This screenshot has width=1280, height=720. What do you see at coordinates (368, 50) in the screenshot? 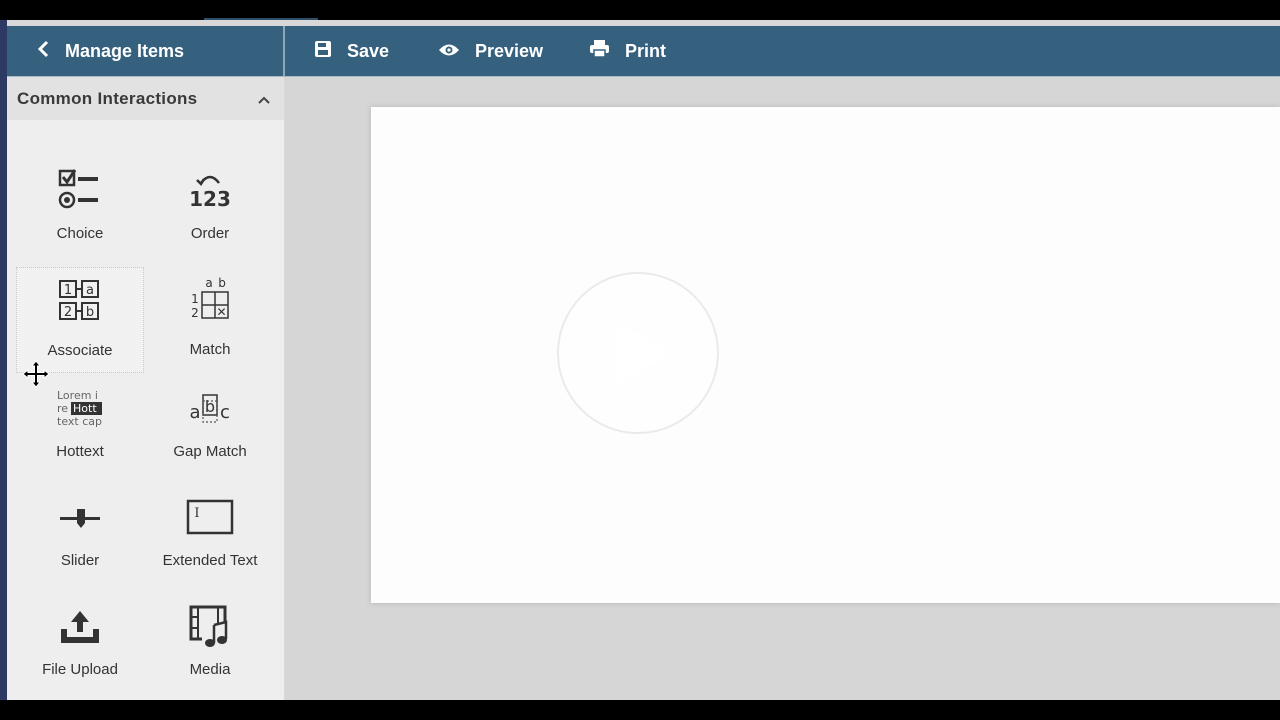
I see `save-label: Save` at bounding box center [368, 50].